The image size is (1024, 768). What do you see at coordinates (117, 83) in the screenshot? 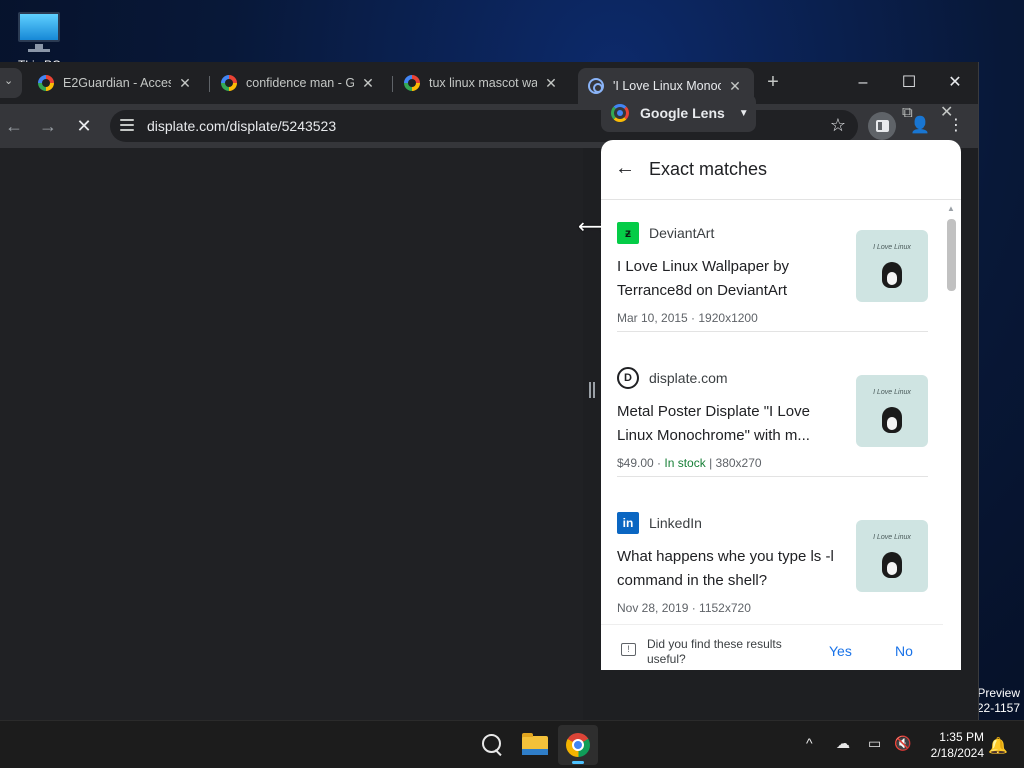
I see `tab-title: E2Guardian - Access` at bounding box center [117, 83].